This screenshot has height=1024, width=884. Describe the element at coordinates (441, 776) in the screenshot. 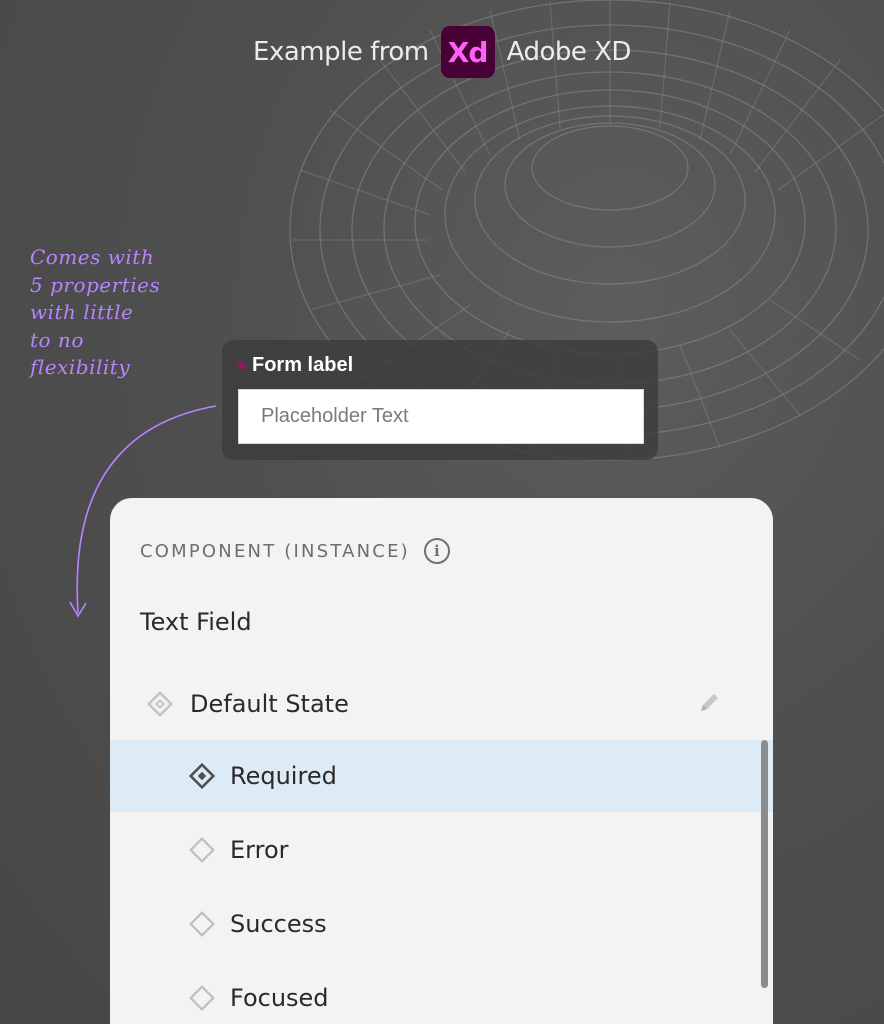

I see `state-required: Required` at that location.